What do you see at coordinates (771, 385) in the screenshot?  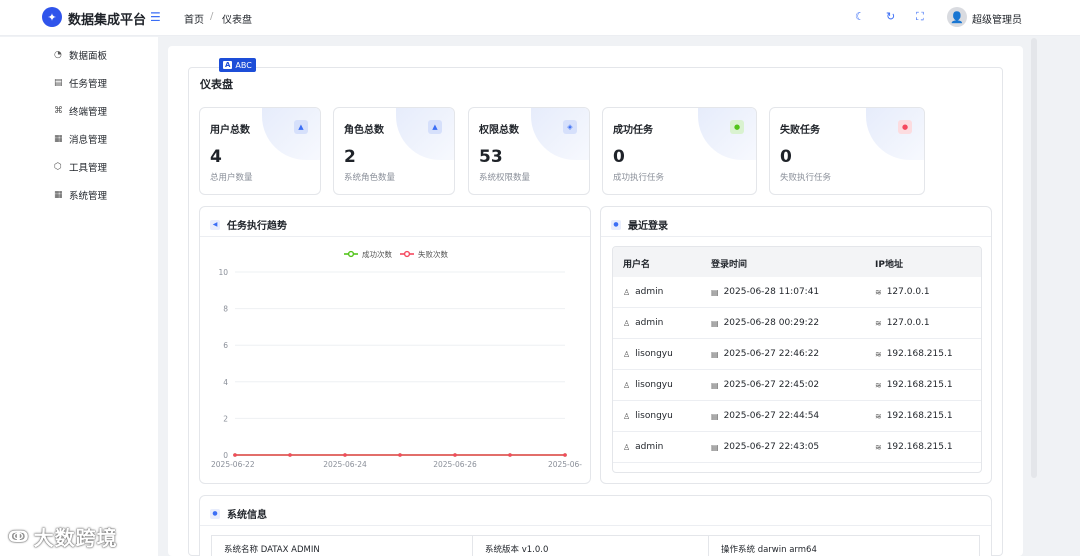 I see `login-time-value: 2025-06-27 22:45:02` at bounding box center [771, 385].